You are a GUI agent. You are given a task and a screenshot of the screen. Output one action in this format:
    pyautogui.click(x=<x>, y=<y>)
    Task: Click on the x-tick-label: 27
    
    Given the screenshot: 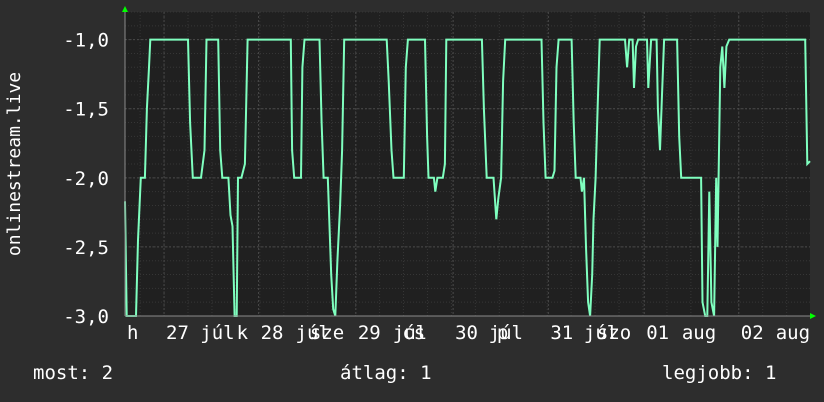 What is the action you would take?
    pyautogui.click(x=177, y=333)
    